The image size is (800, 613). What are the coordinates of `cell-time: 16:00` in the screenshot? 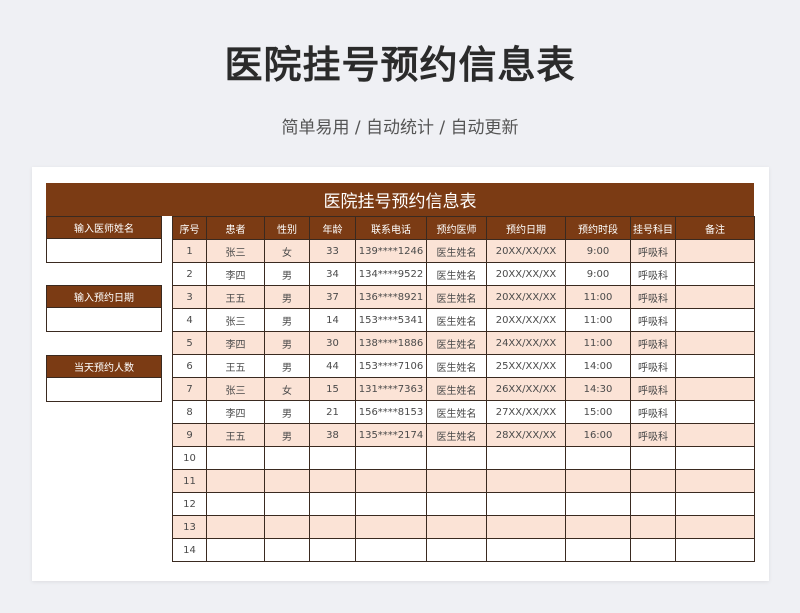 It's located at (598, 435).